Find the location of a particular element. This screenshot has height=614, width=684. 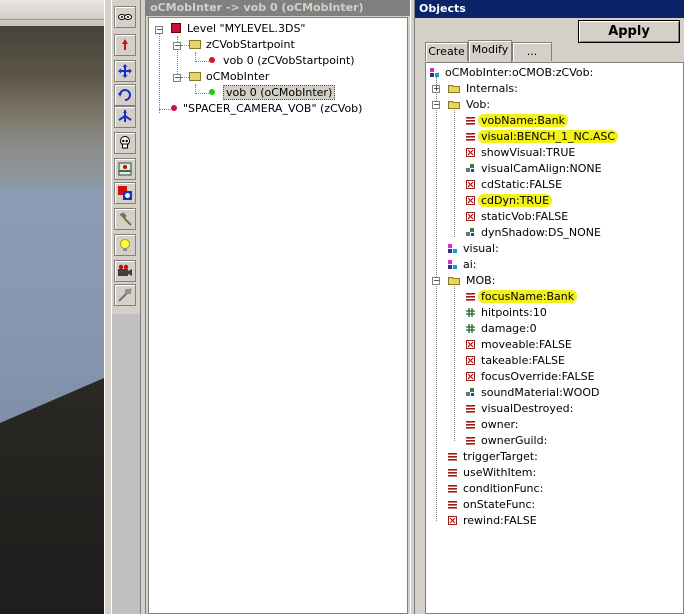

property-label: onStateFunc: is located at coordinates (499, 504).